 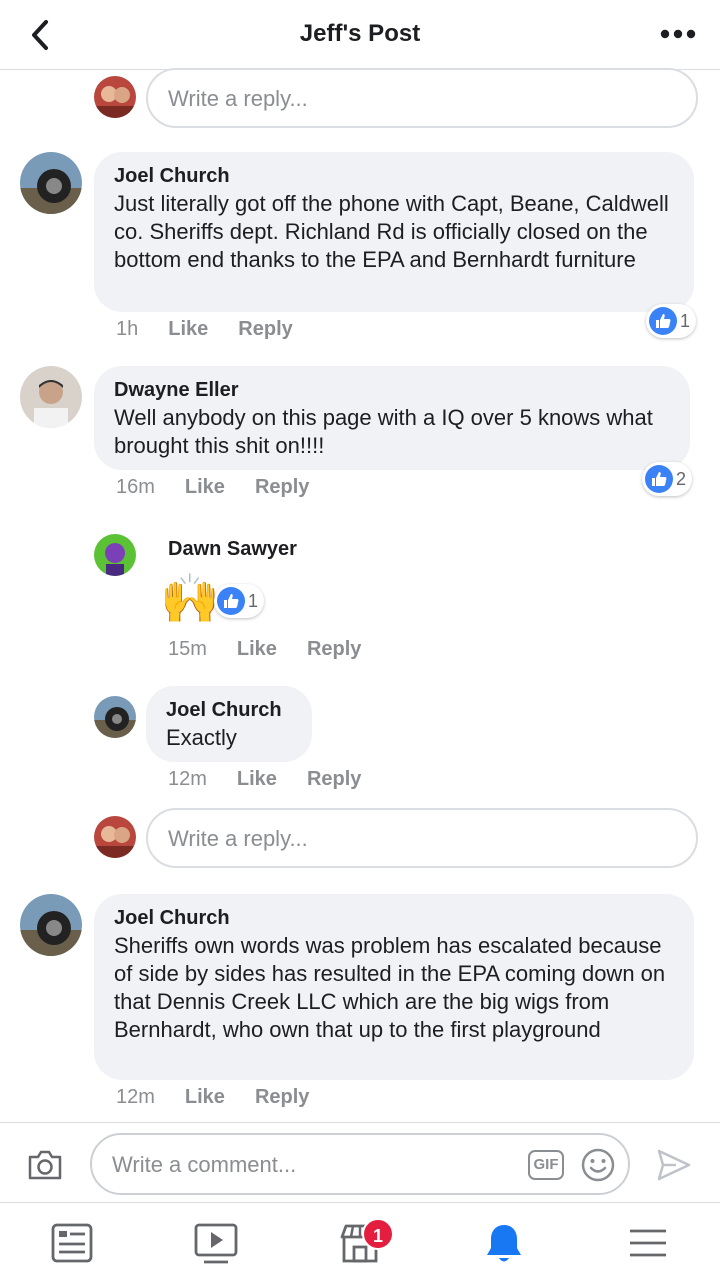 I want to click on comment-time: 1h, so click(x=127, y=329).